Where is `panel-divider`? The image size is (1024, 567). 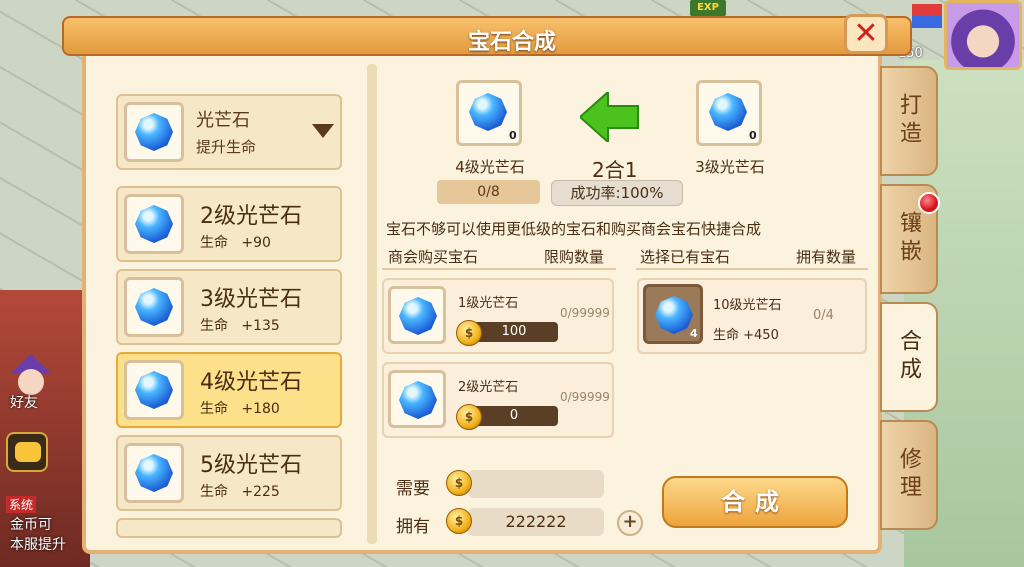 panel-divider is located at coordinates (372, 304).